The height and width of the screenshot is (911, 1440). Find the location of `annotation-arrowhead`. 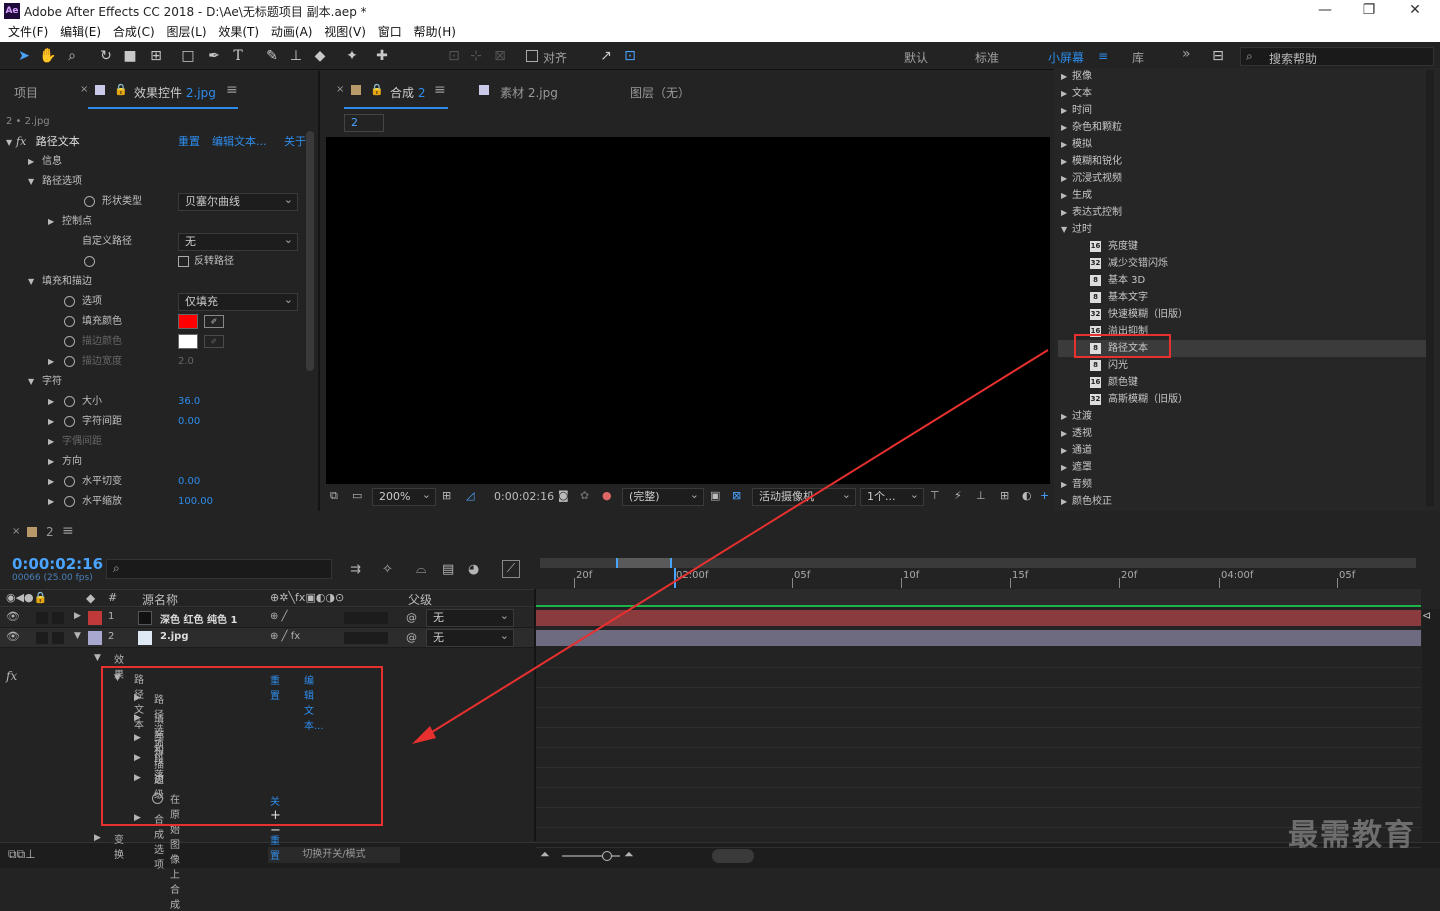

annotation-arrowhead is located at coordinates (424, 735).